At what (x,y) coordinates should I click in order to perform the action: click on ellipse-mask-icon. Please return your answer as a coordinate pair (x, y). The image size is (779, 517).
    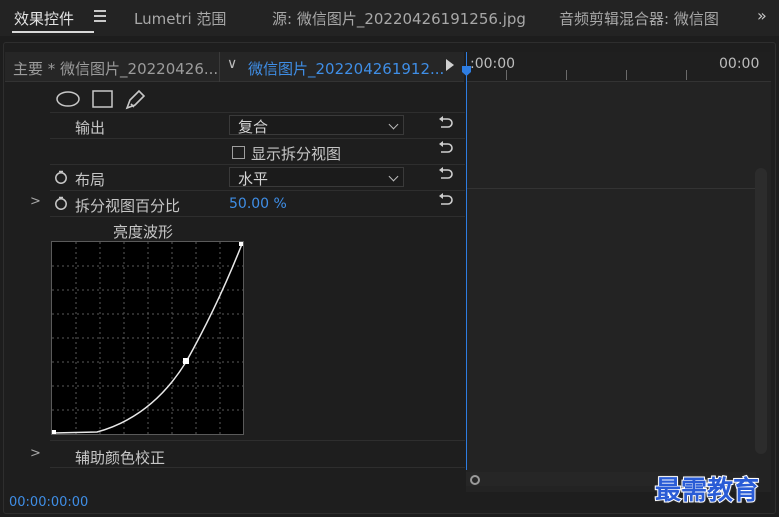
    Looking at the image, I should click on (68, 99).